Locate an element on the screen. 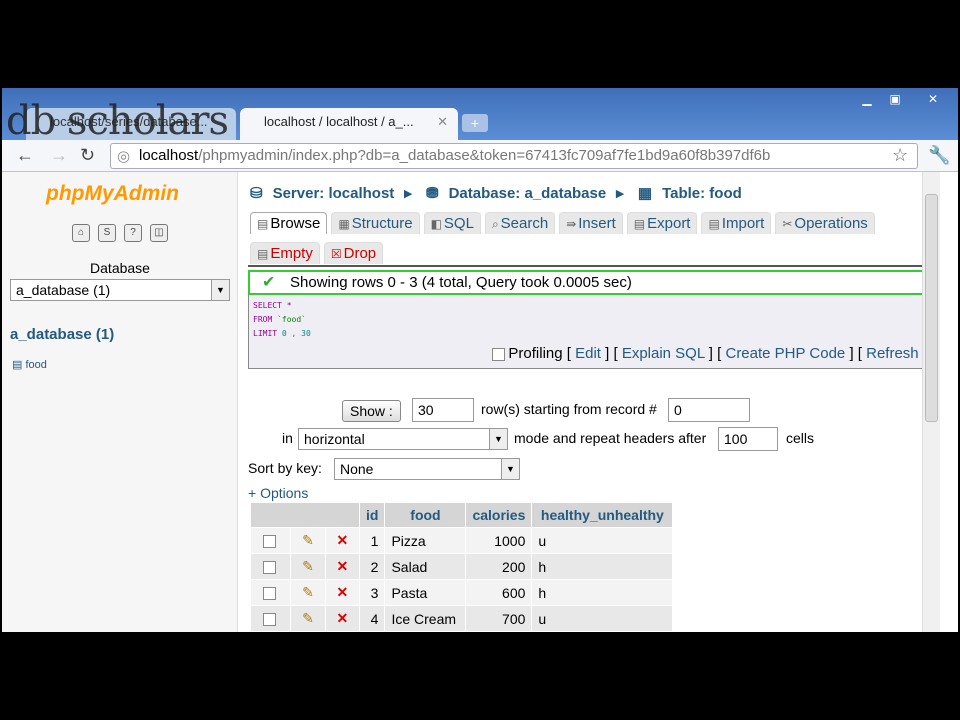  home-icon: ⌂ is located at coordinates (81, 233).